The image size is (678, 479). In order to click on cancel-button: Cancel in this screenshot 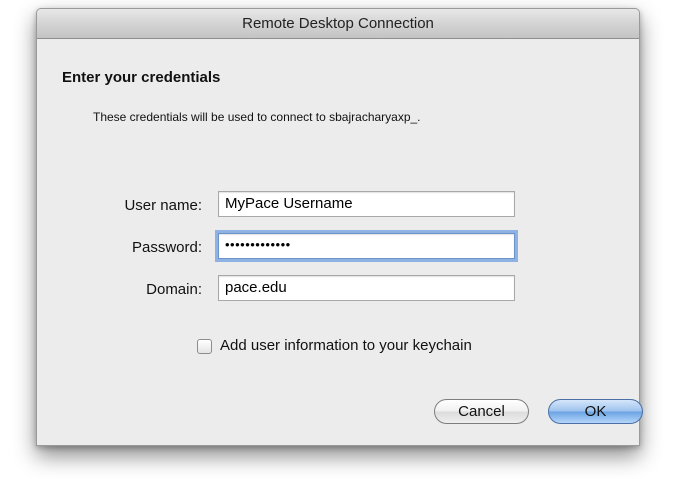, I will do `click(481, 411)`.